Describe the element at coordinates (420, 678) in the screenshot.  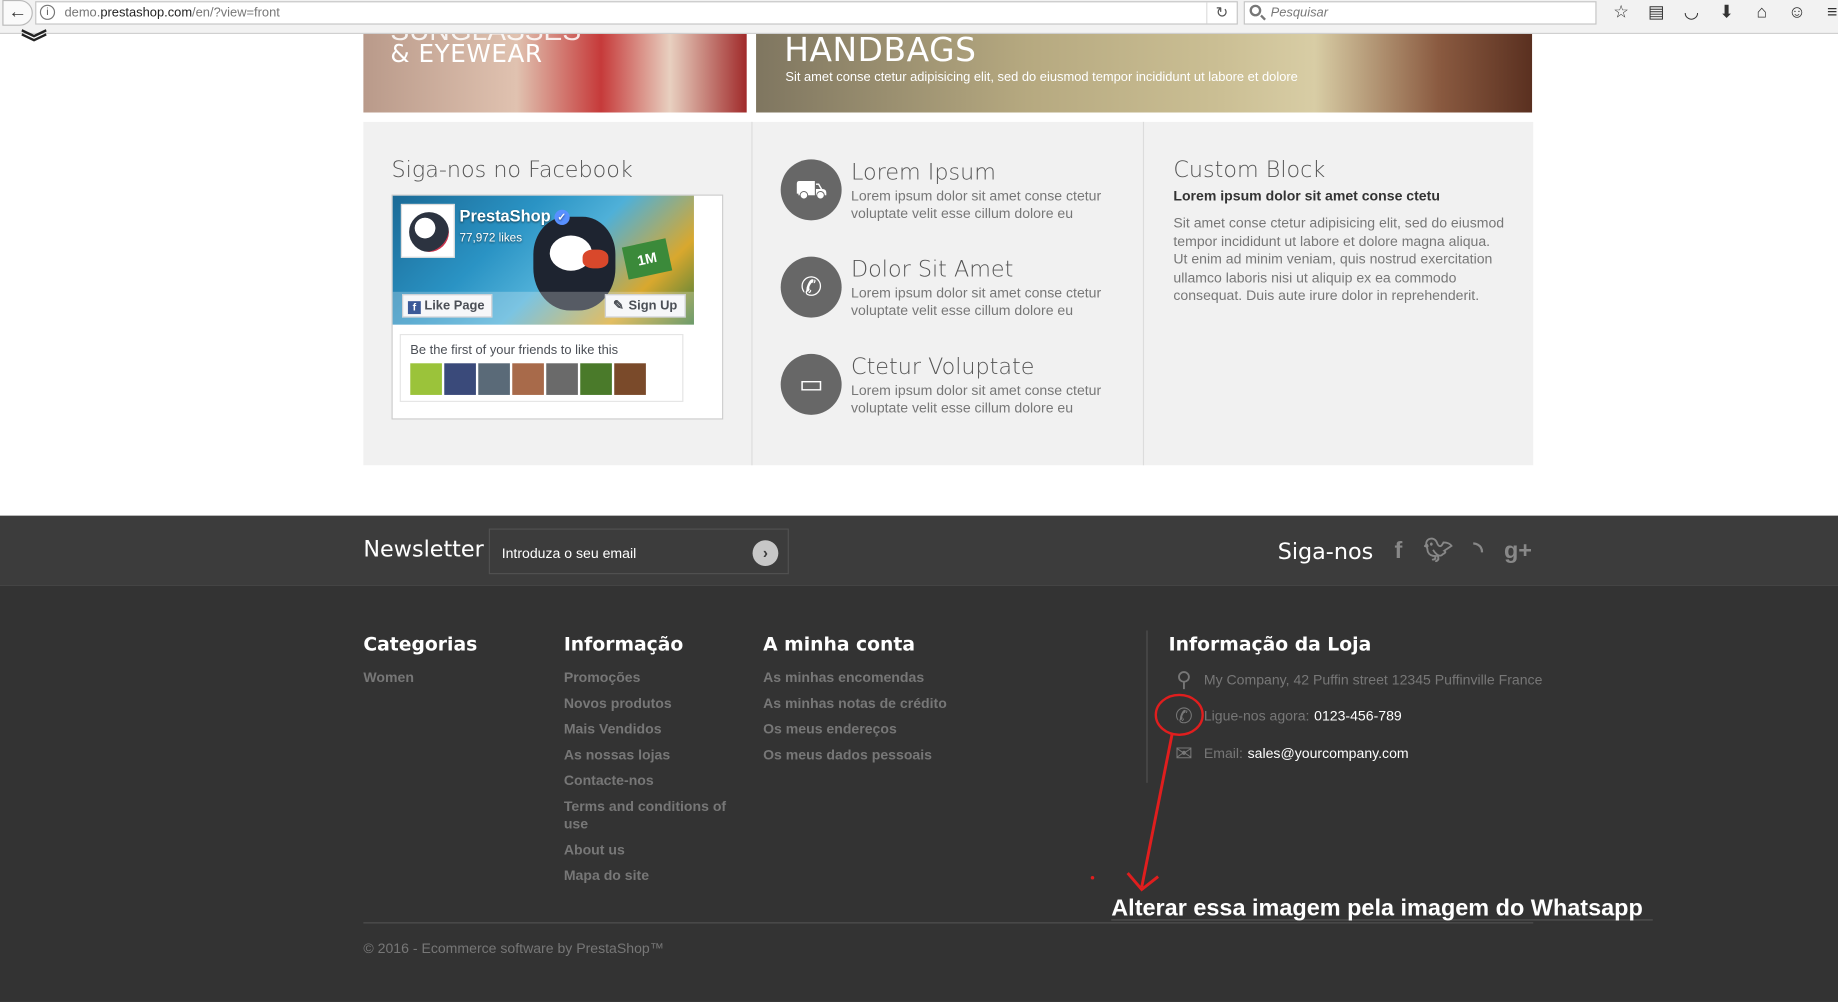
I see `footer-link: Women` at that location.